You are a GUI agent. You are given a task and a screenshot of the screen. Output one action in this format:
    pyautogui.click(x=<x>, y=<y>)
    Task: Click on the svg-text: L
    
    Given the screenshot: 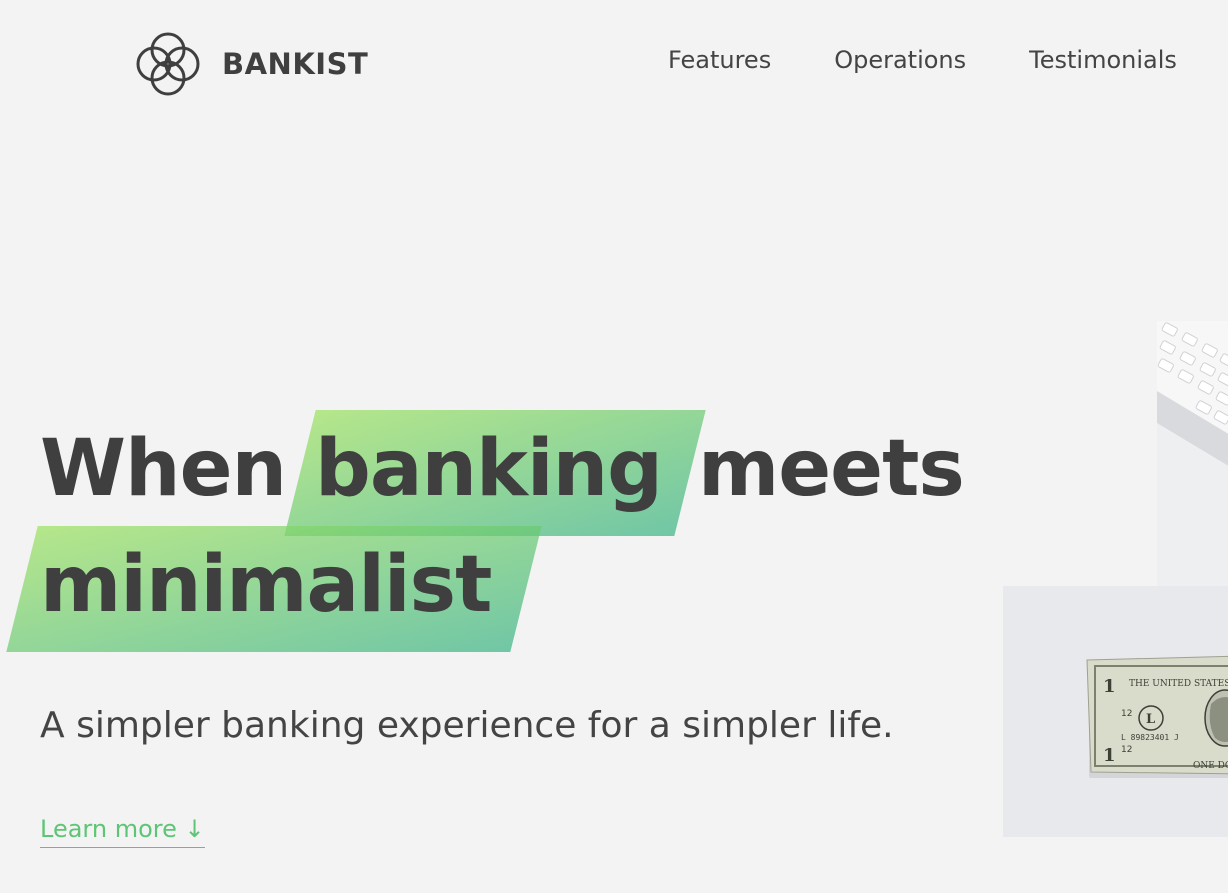 What is the action you would take?
    pyautogui.click(x=1150, y=719)
    